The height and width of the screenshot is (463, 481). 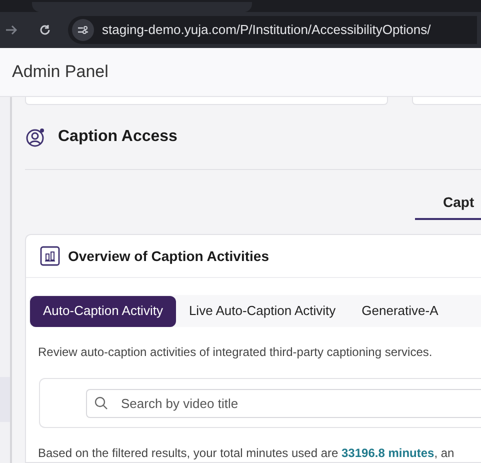 I want to click on bar-chart-icon, so click(x=50, y=256).